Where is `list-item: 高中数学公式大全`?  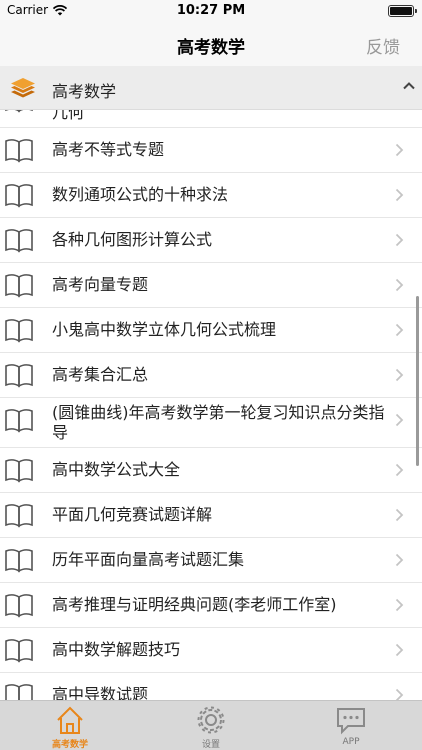
list-item: 高中数学公式大全 is located at coordinates (211, 470).